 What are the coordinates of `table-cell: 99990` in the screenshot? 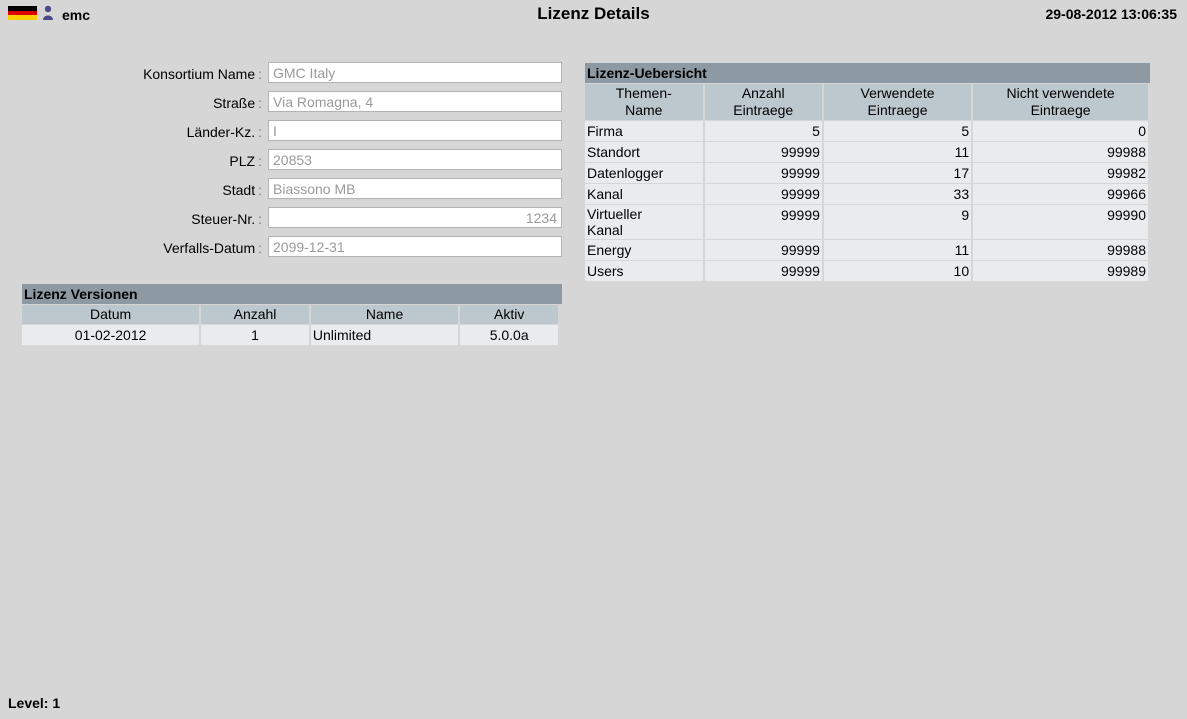 It's located at (1060, 222).